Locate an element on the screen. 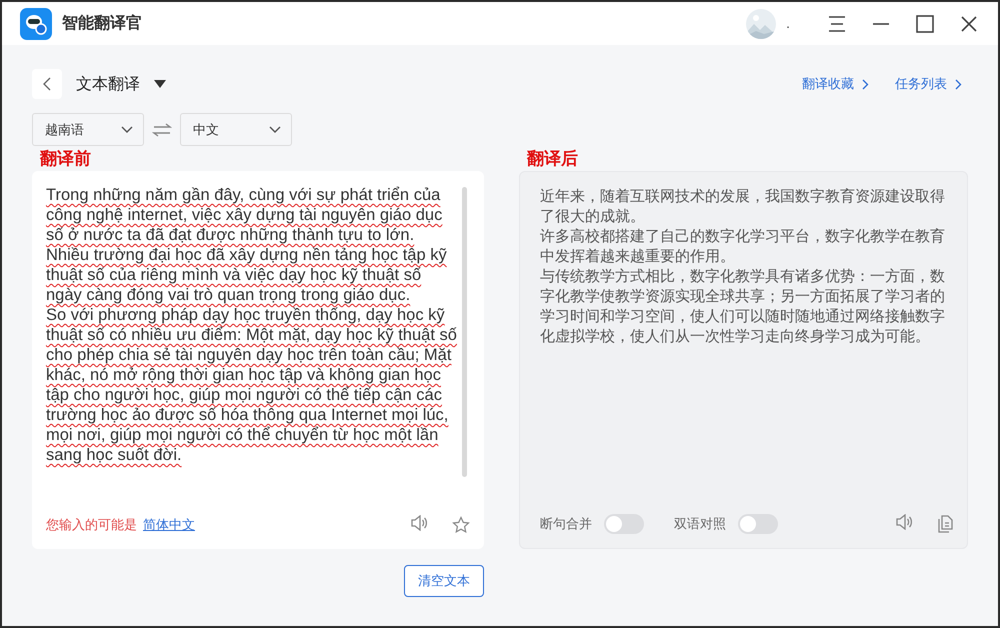 This screenshot has width=1000, height=628. dropdown-triangle-icon is located at coordinates (160, 84).